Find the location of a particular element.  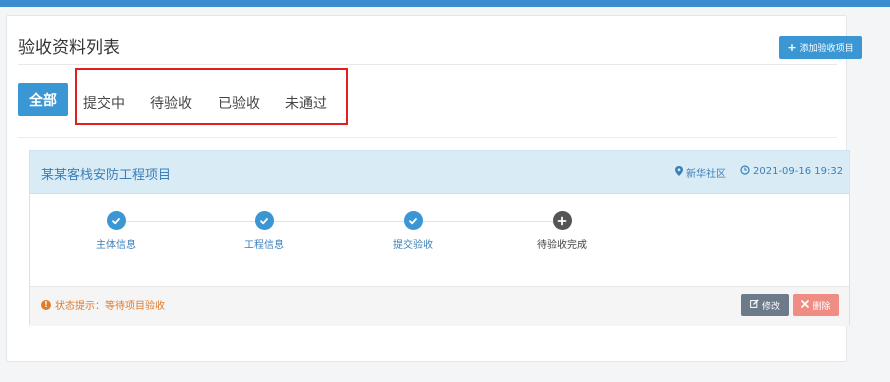

step-label: 工程信息 is located at coordinates (264, 245).